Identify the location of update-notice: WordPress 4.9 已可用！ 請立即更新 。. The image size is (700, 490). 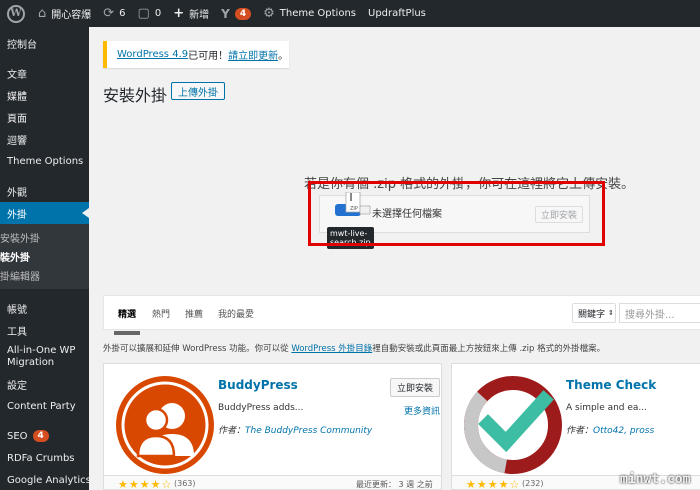
(196, 54).